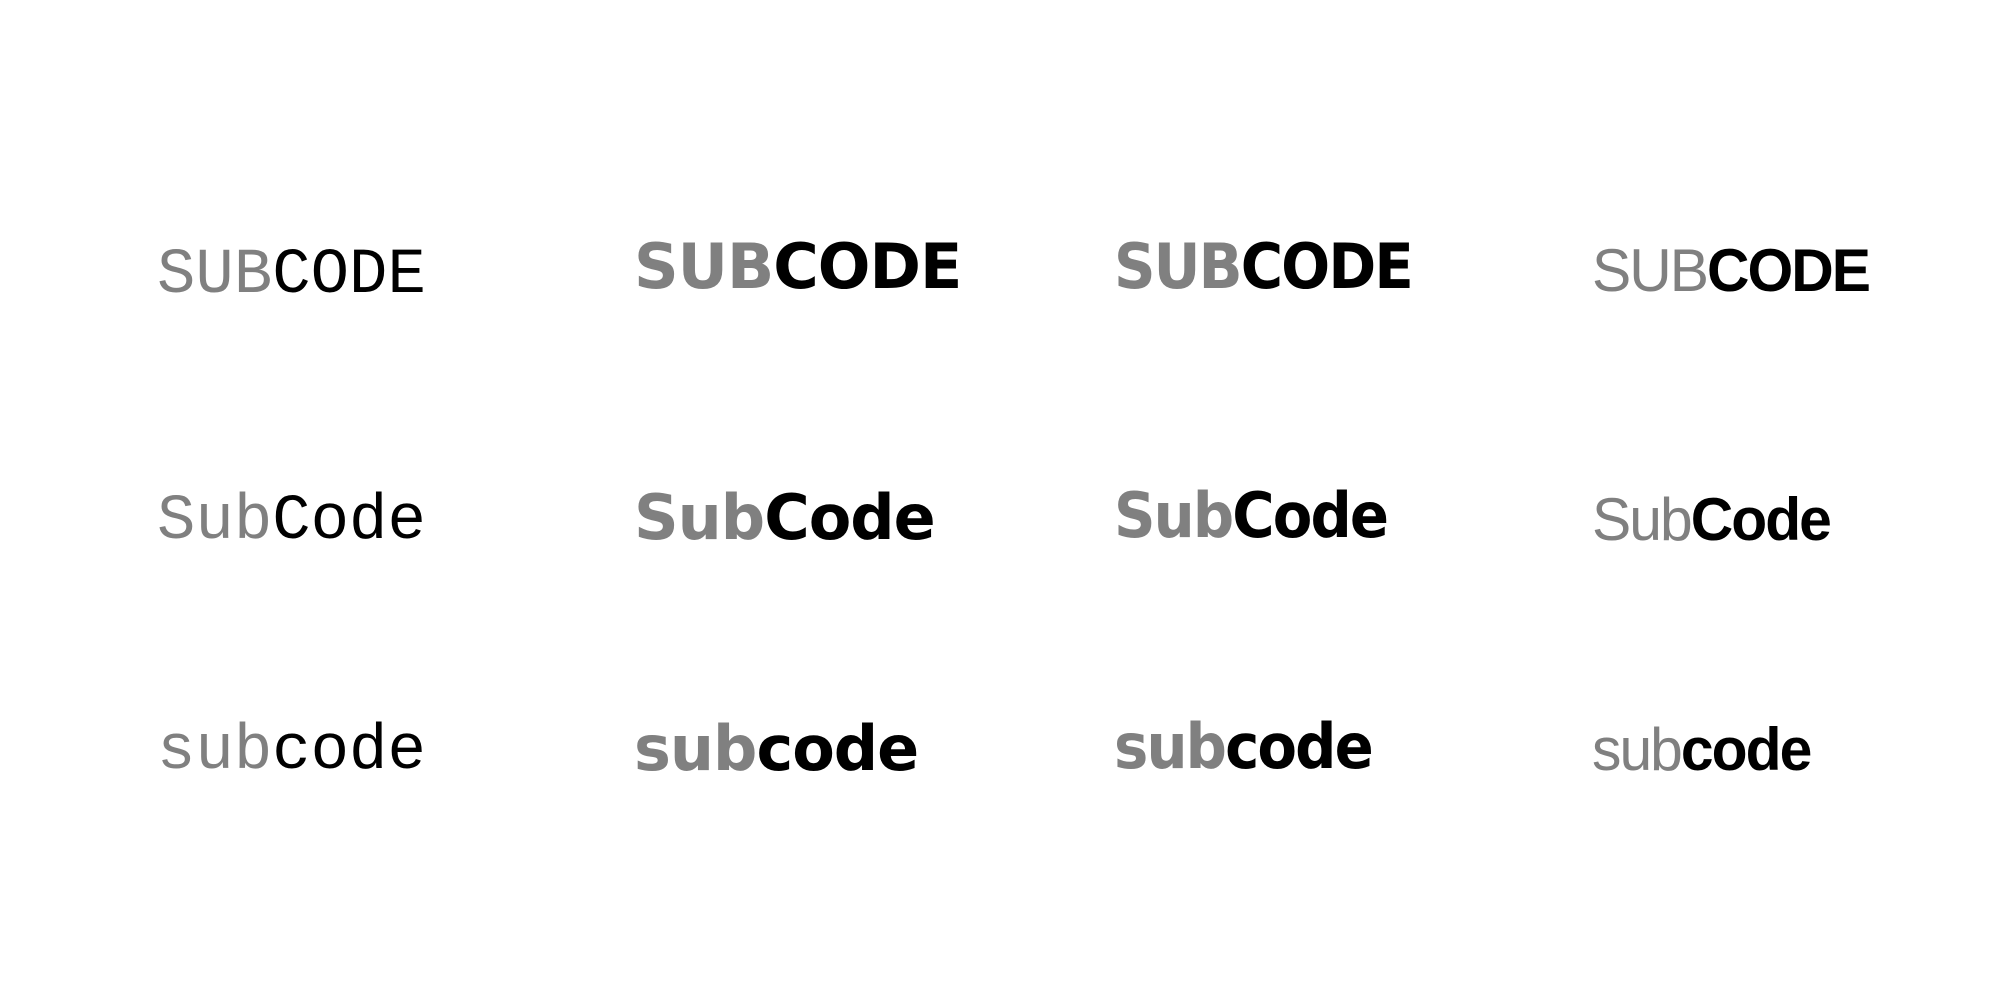 The width and height of the screenshot is (2000, 1000). I want to click on wordmark-uppercase-condensed: SUBCODE, so click(1731, 271).